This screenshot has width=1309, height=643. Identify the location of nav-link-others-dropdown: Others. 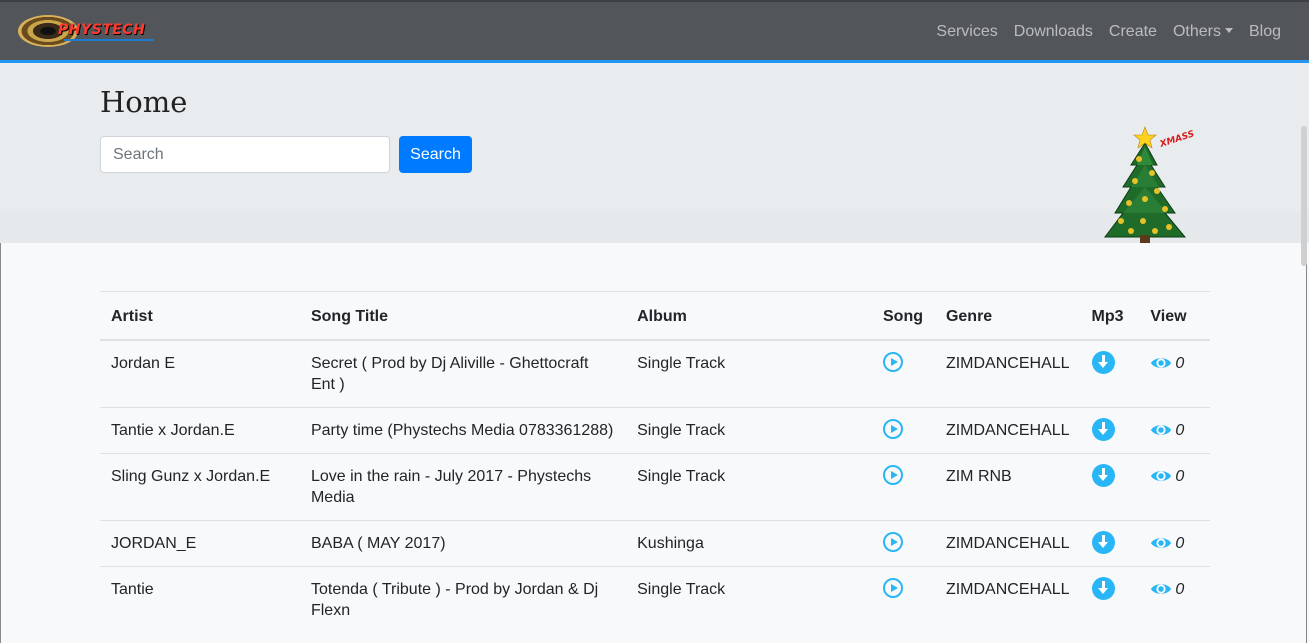
(1203, 32).